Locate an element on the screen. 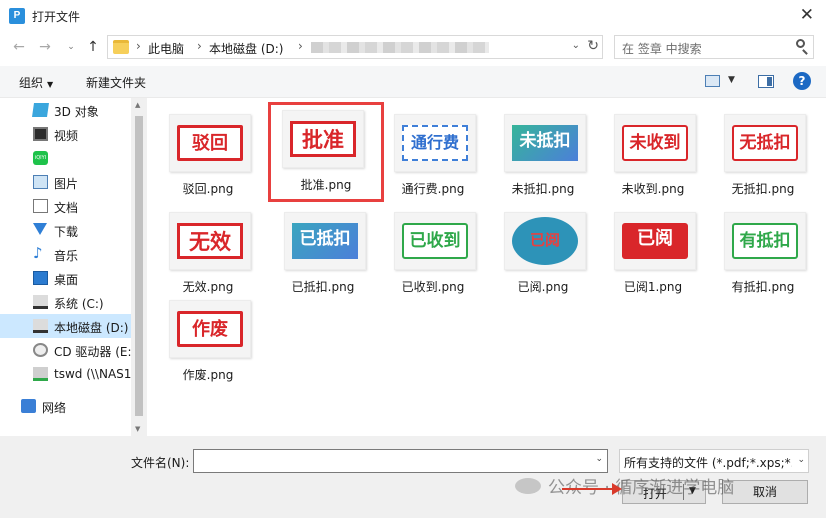 This screenshot has height=518, width=826. file-thumbnail: 未抵扣 is located at coordinates (545, 143).